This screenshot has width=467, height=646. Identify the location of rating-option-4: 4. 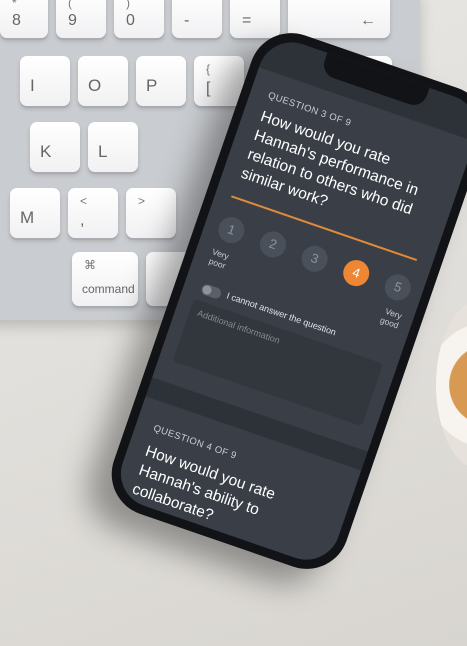
(356, 273).